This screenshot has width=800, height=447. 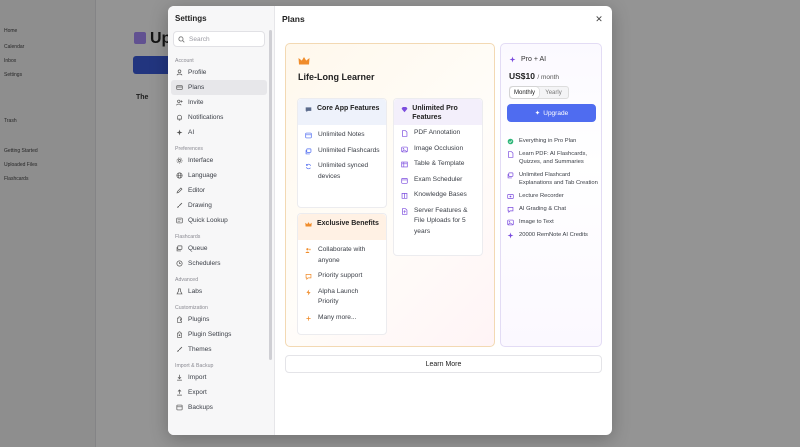 I want to click on settings-icon, so click(x=179, y=161).